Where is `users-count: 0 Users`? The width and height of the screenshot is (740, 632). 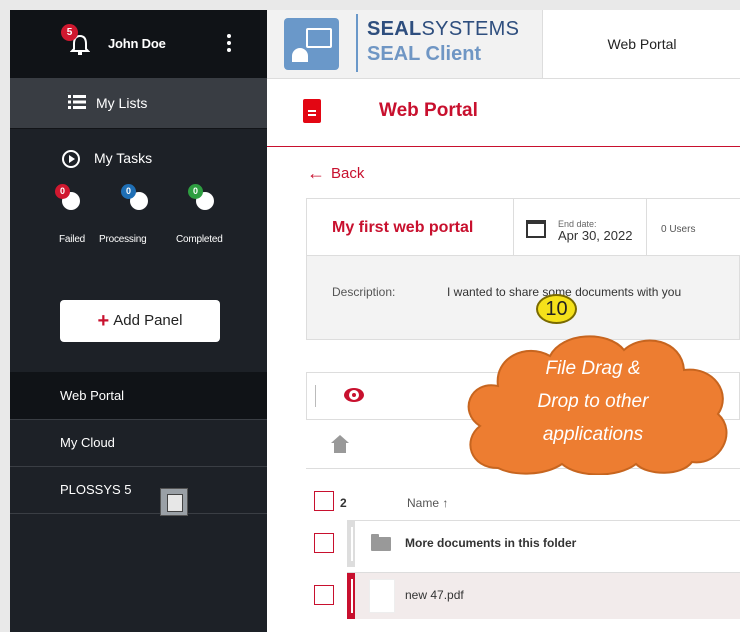
users-count: 0 Users is located at coordinates (678, 229).